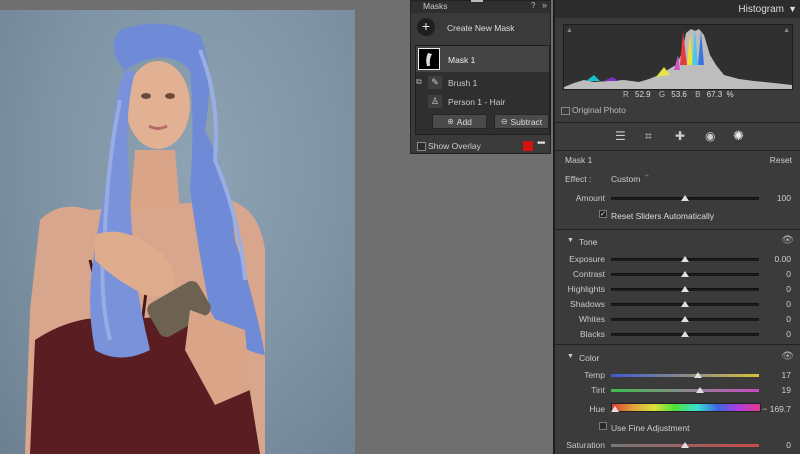 The image size is (800, 454). What do you see at coordinates (776, 375) in the screenshot?
I see `temp-value: 17` at bounding box center [776, 375].